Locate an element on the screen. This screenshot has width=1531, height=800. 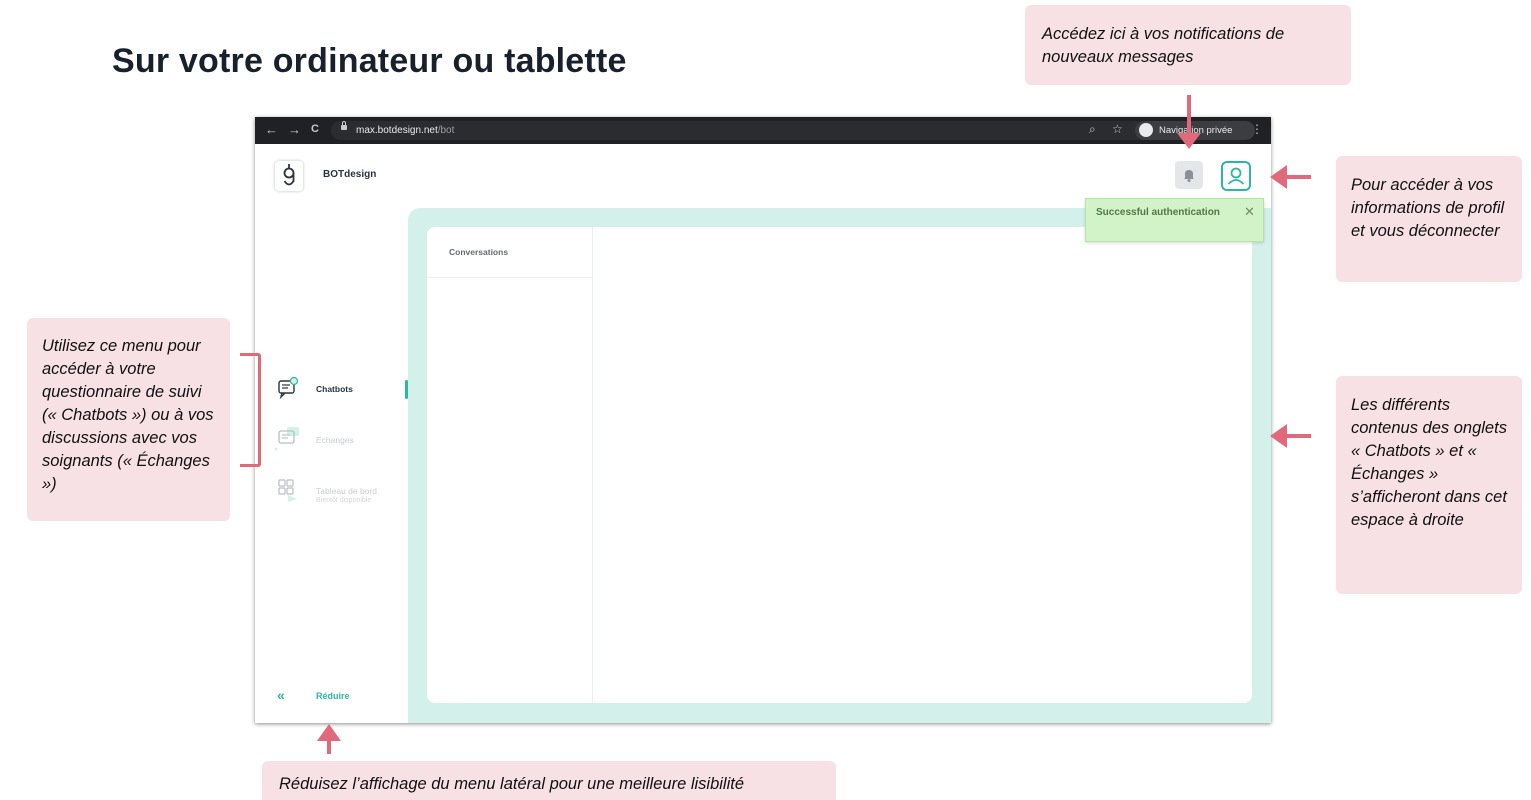
bell-icon is located at coordinates (1189, 176).